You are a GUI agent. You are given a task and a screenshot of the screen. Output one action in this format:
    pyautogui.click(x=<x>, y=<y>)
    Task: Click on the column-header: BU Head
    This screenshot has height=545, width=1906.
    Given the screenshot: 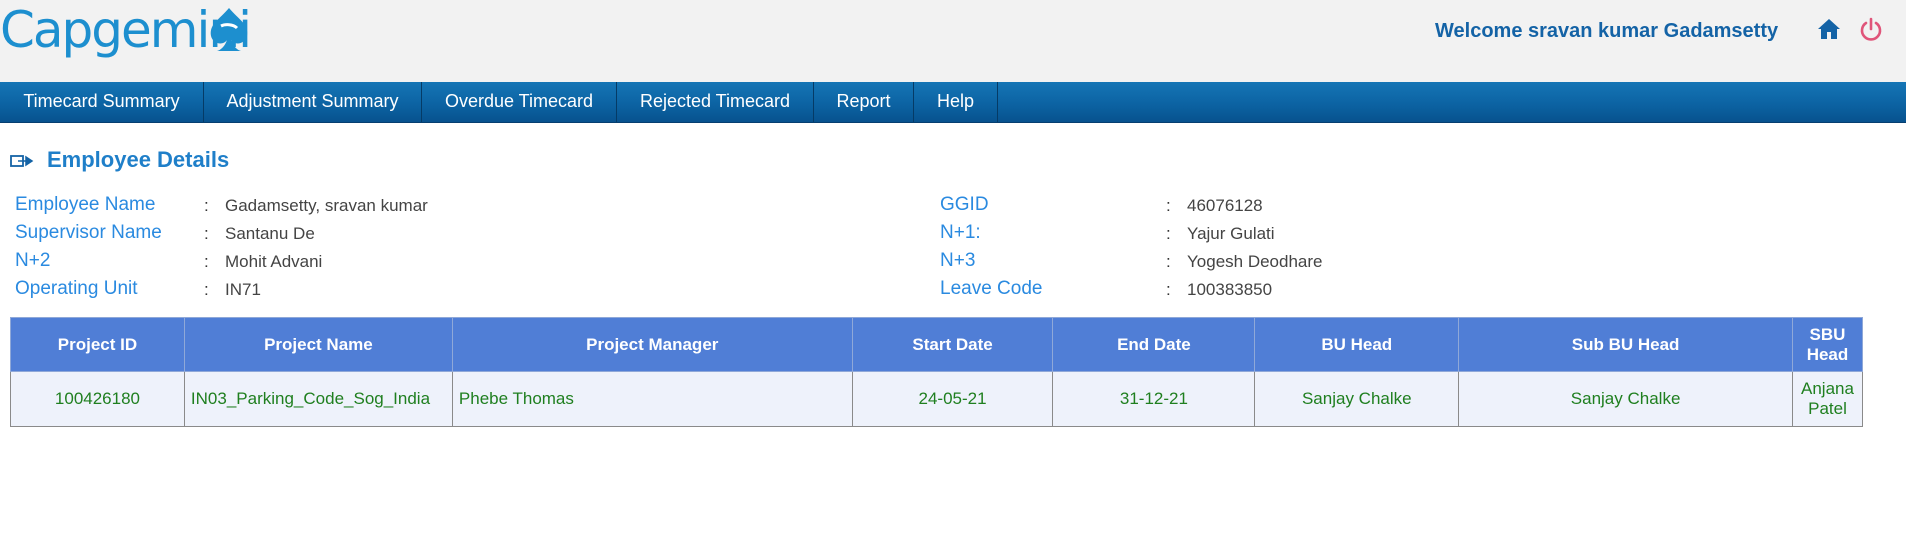 What is the action you would take?
    pyautogui.click(x=1357, y=344)
    